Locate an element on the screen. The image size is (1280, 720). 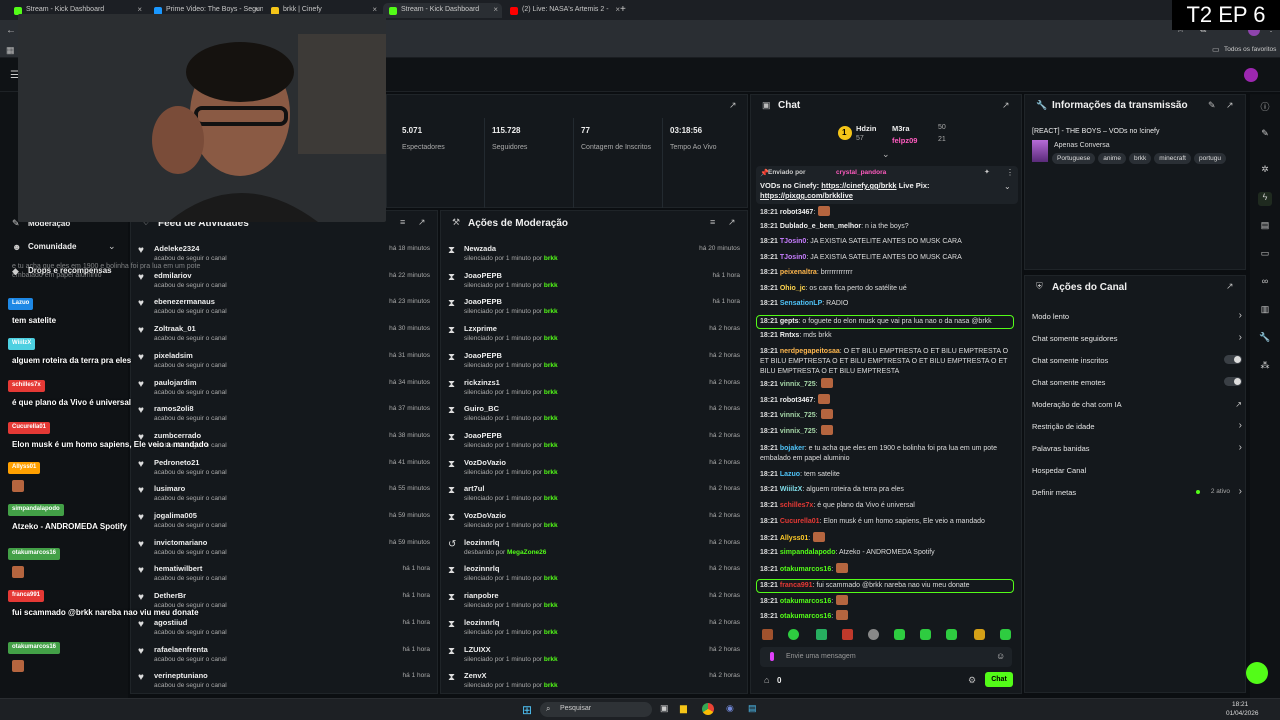
app-icon: ▤ is located at coordinates (752, 708).